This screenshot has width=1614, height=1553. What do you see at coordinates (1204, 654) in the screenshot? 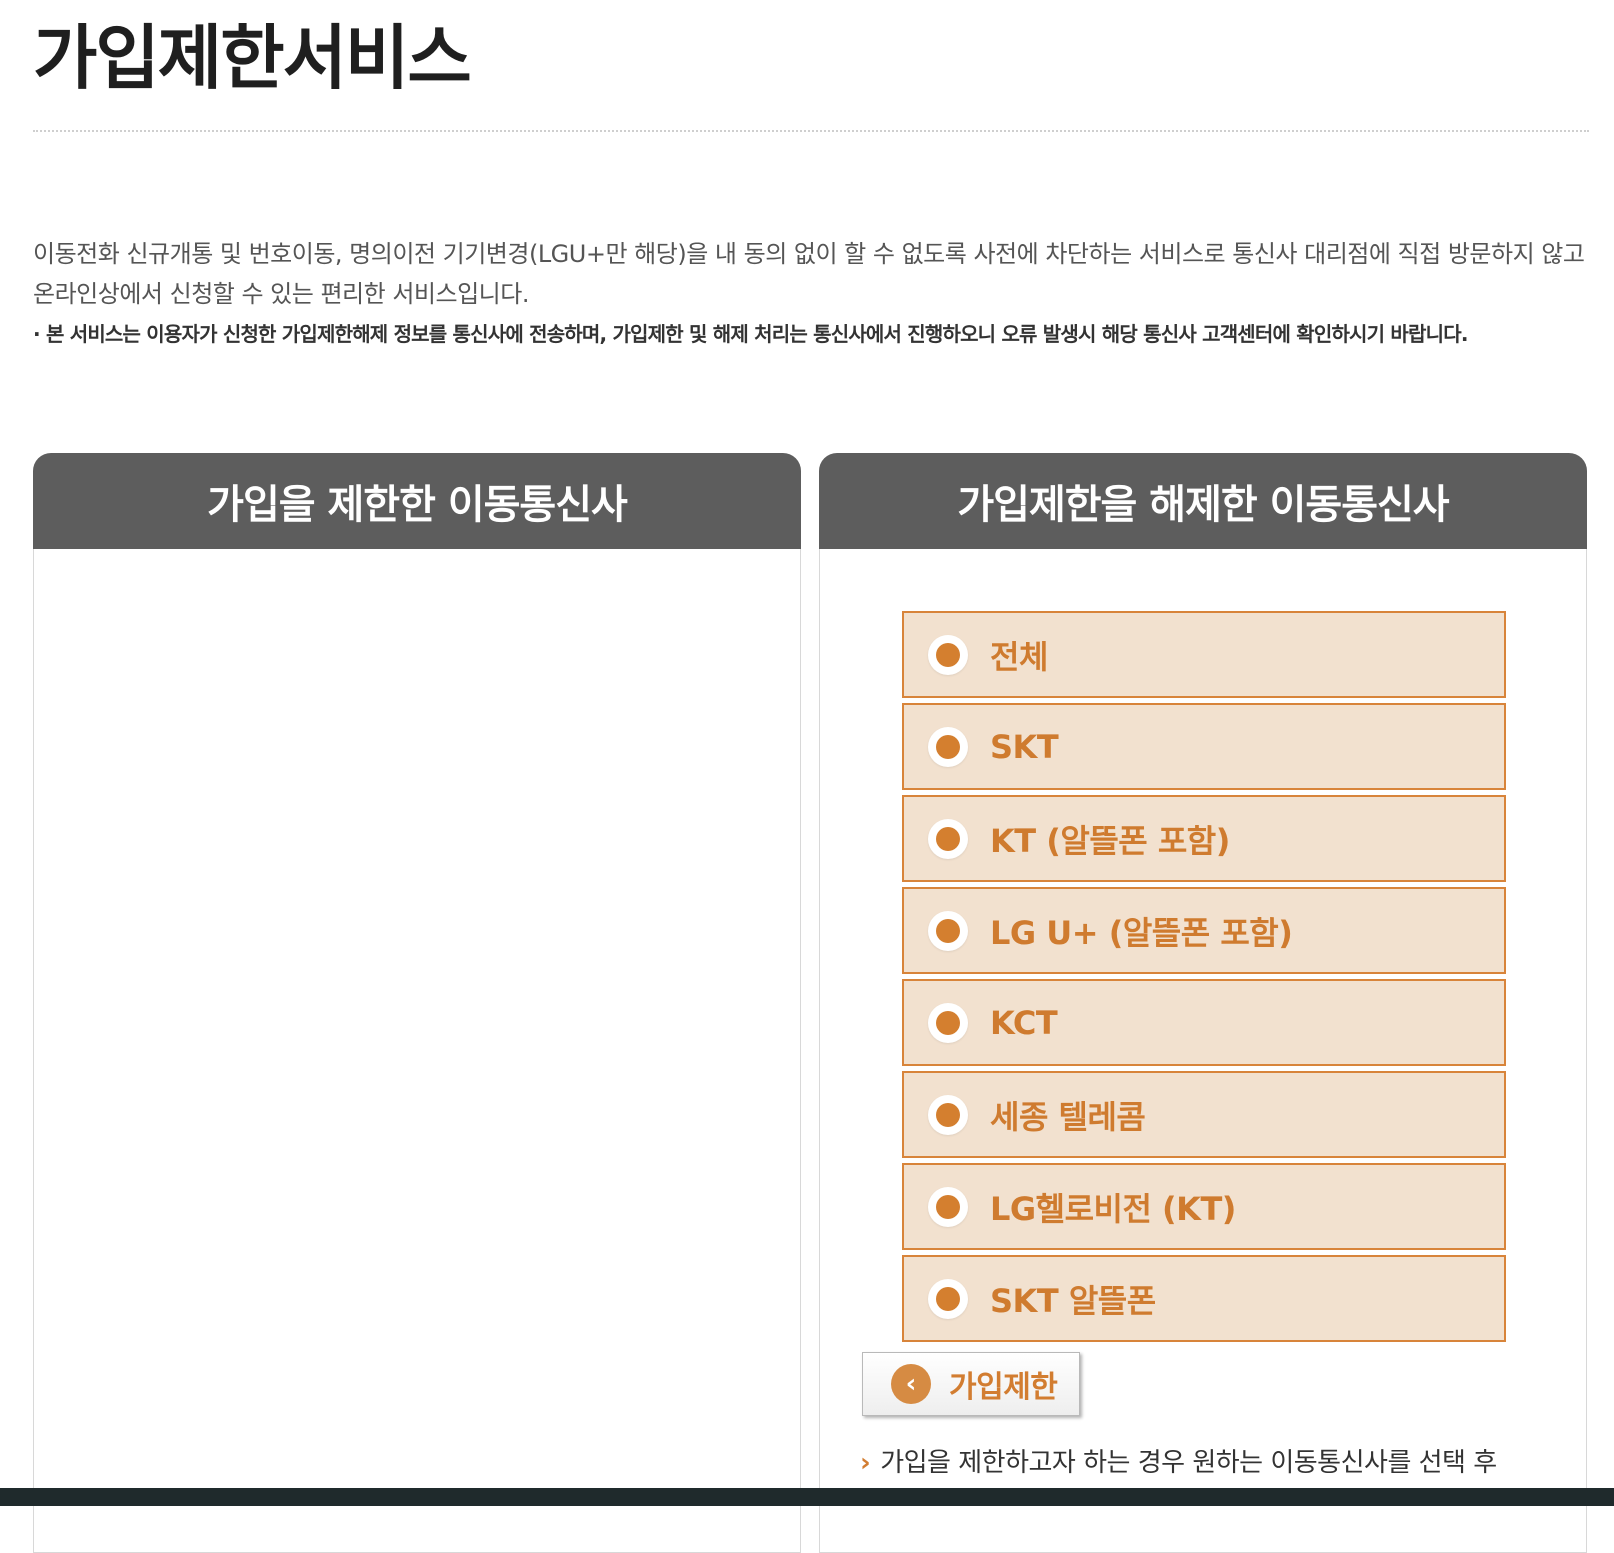
I see `carrier-option-all: 전체` at bounding box center [1204, 654].